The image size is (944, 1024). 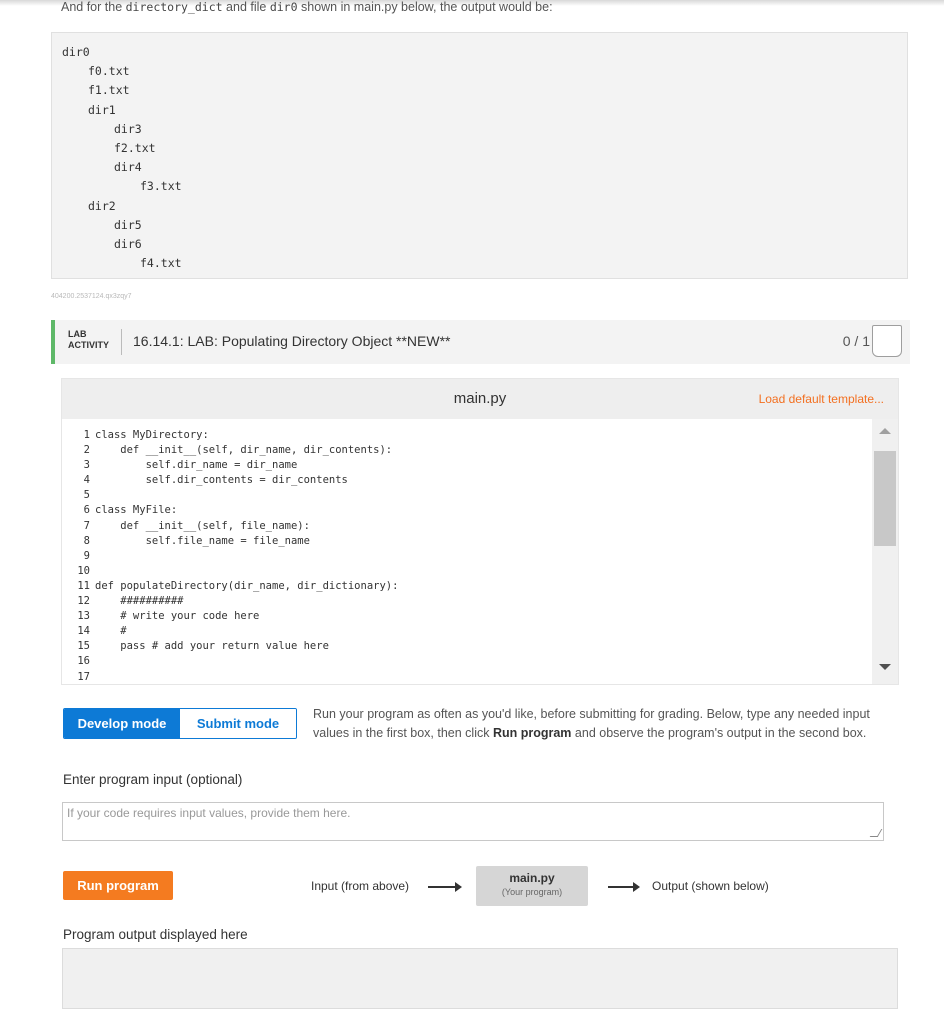 I want to click on code-line: 9, so click(x=467, y=556).